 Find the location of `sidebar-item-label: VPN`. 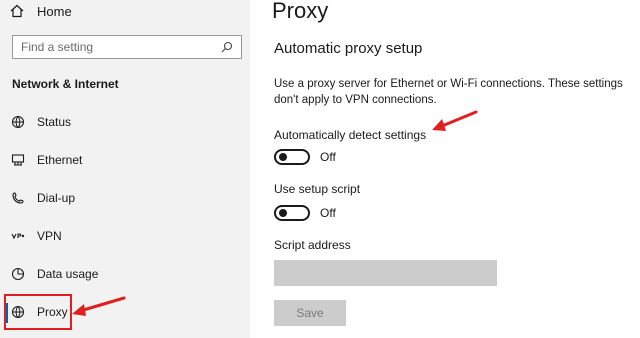

sidebar-item-label: VPN is located at coordinates (49, 236).